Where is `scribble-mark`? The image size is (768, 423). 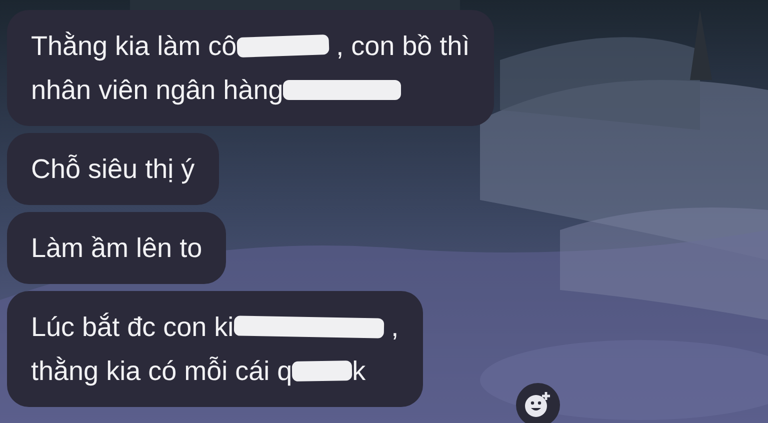 scribble-mark is located at coordinates (322, 371).